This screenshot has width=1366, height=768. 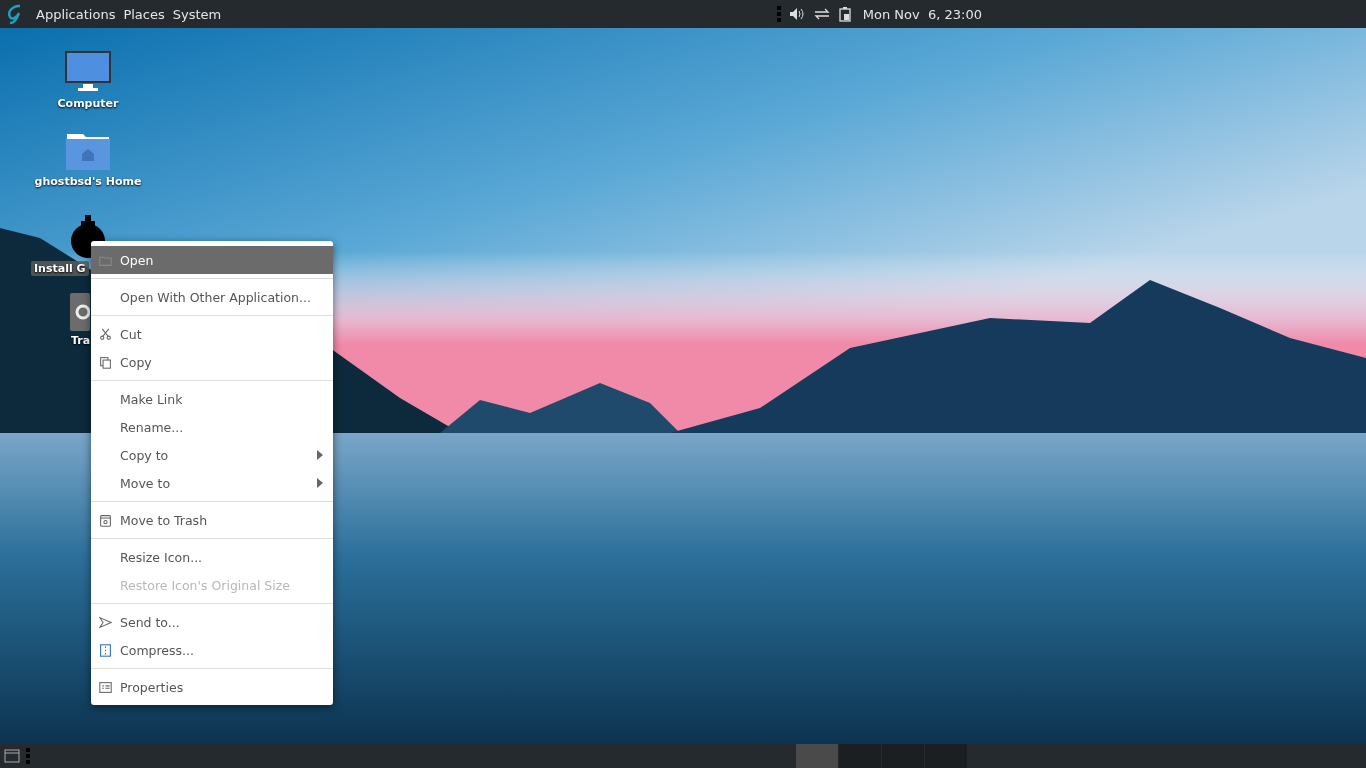 I want to click on copy-icon, so click(x=105, y=362).